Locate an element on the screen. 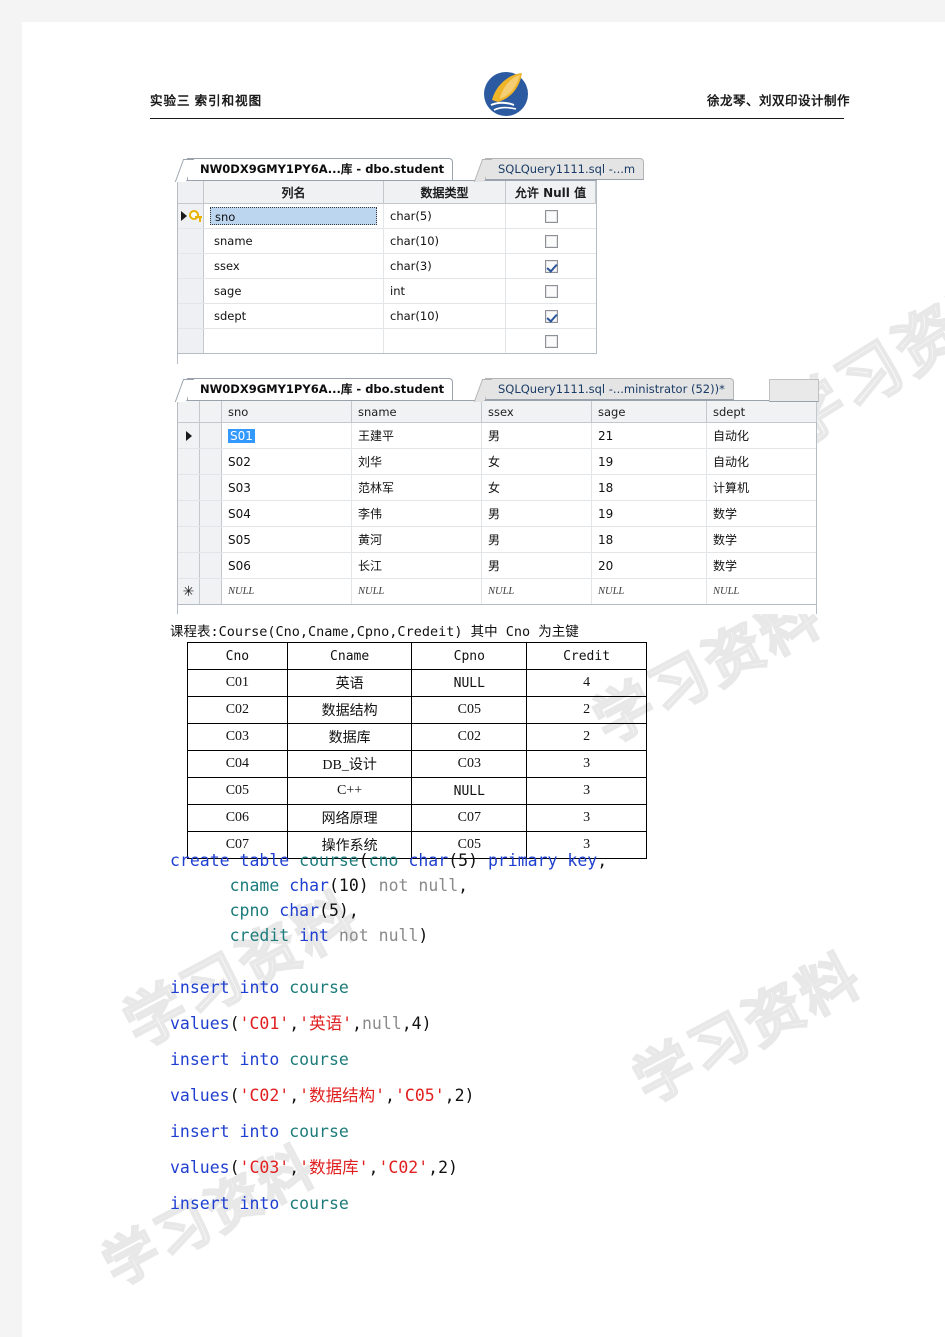 Image resolution: width=945 pixels, height=1337 pixels. designer-panel-edge is located at coordinates (387, 359).